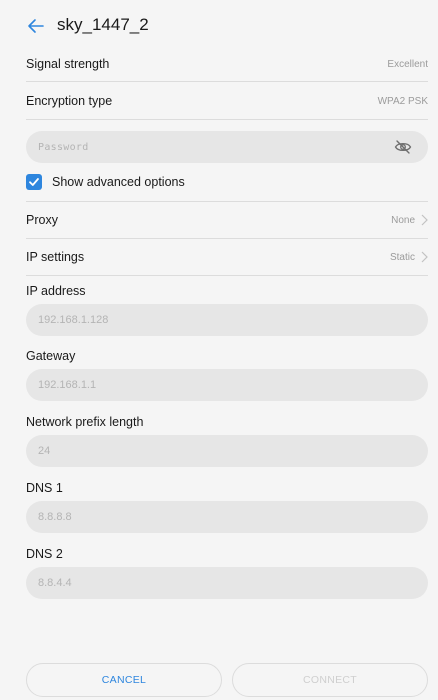 The width and height of the screenshot is (438, 700). Describe the element at coordinates (227, 101) in the screenshot. I see `encryption-type-row: Encryption type WPA2 PSK` at that location.